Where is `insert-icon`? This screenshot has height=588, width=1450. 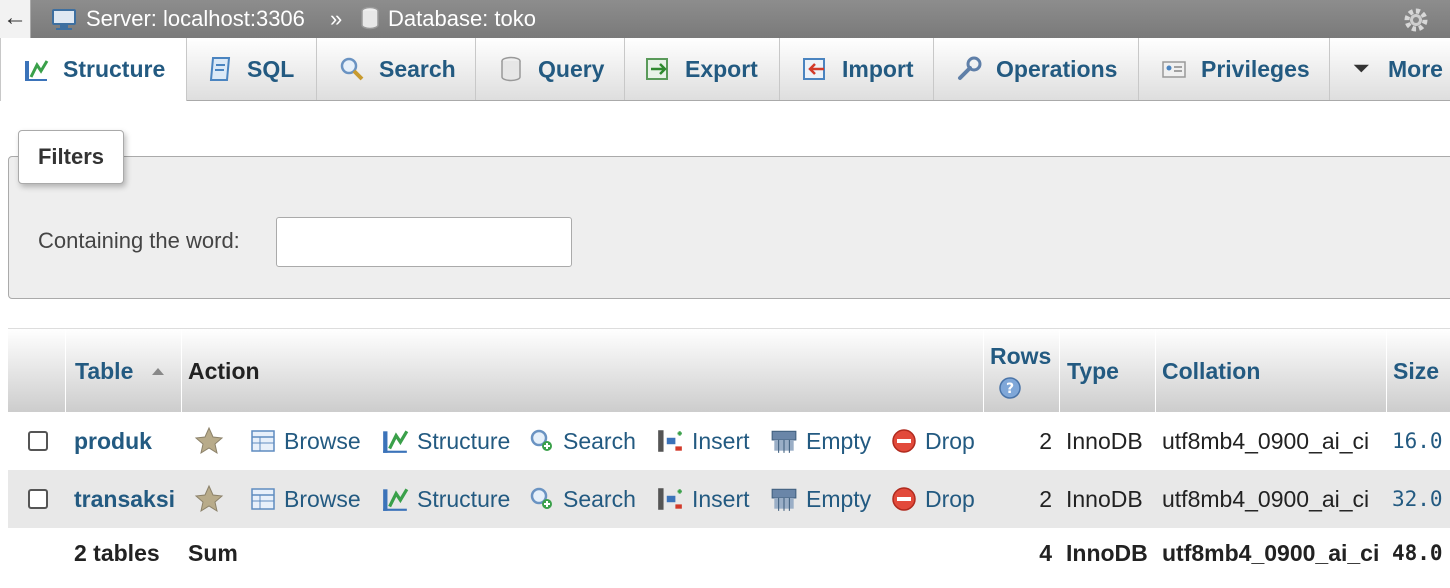
insert-icon is located at coordinates (670, 499).